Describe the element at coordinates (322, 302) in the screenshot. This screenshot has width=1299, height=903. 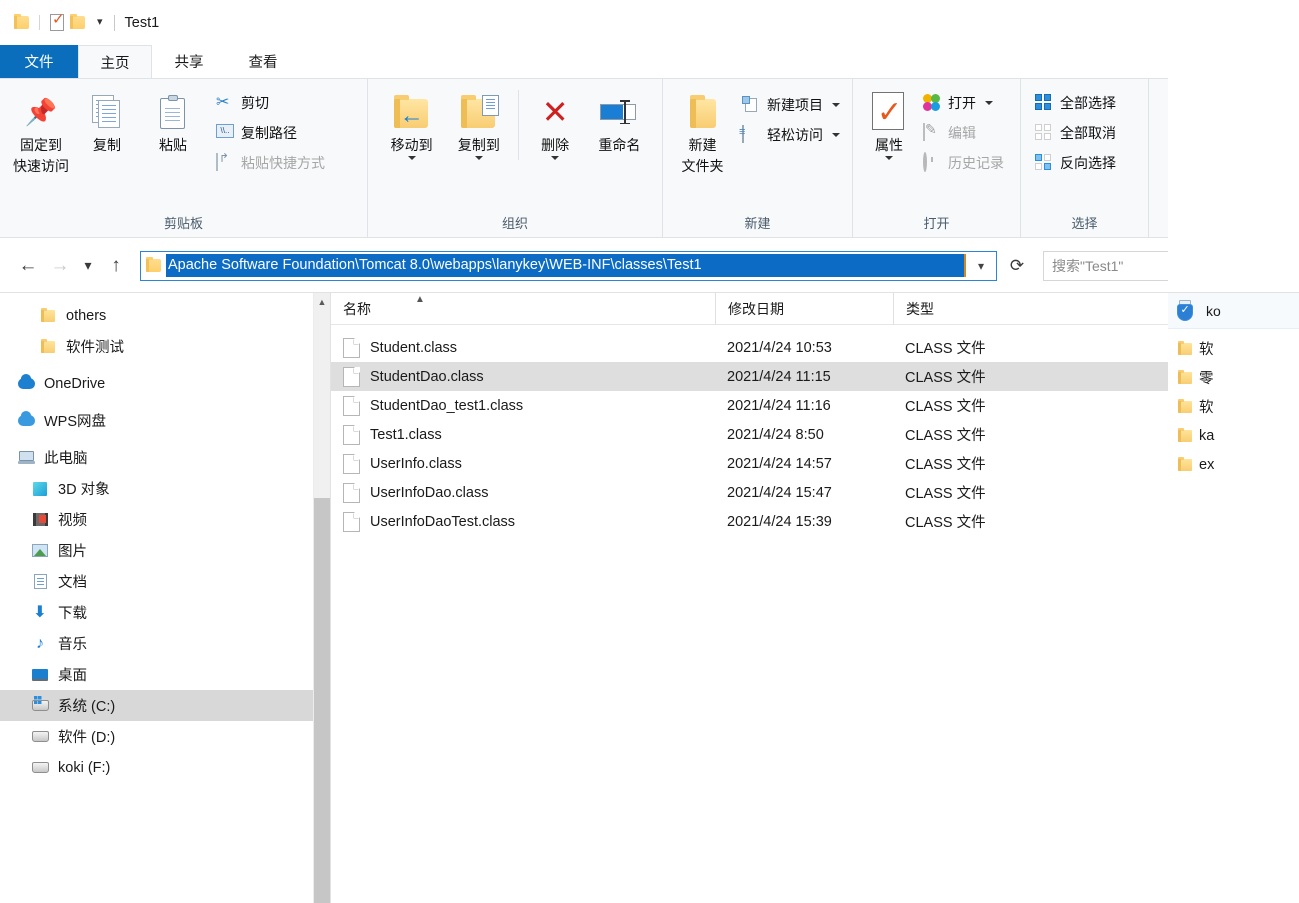
I see `scroll-up-icon: ▲` at that location.